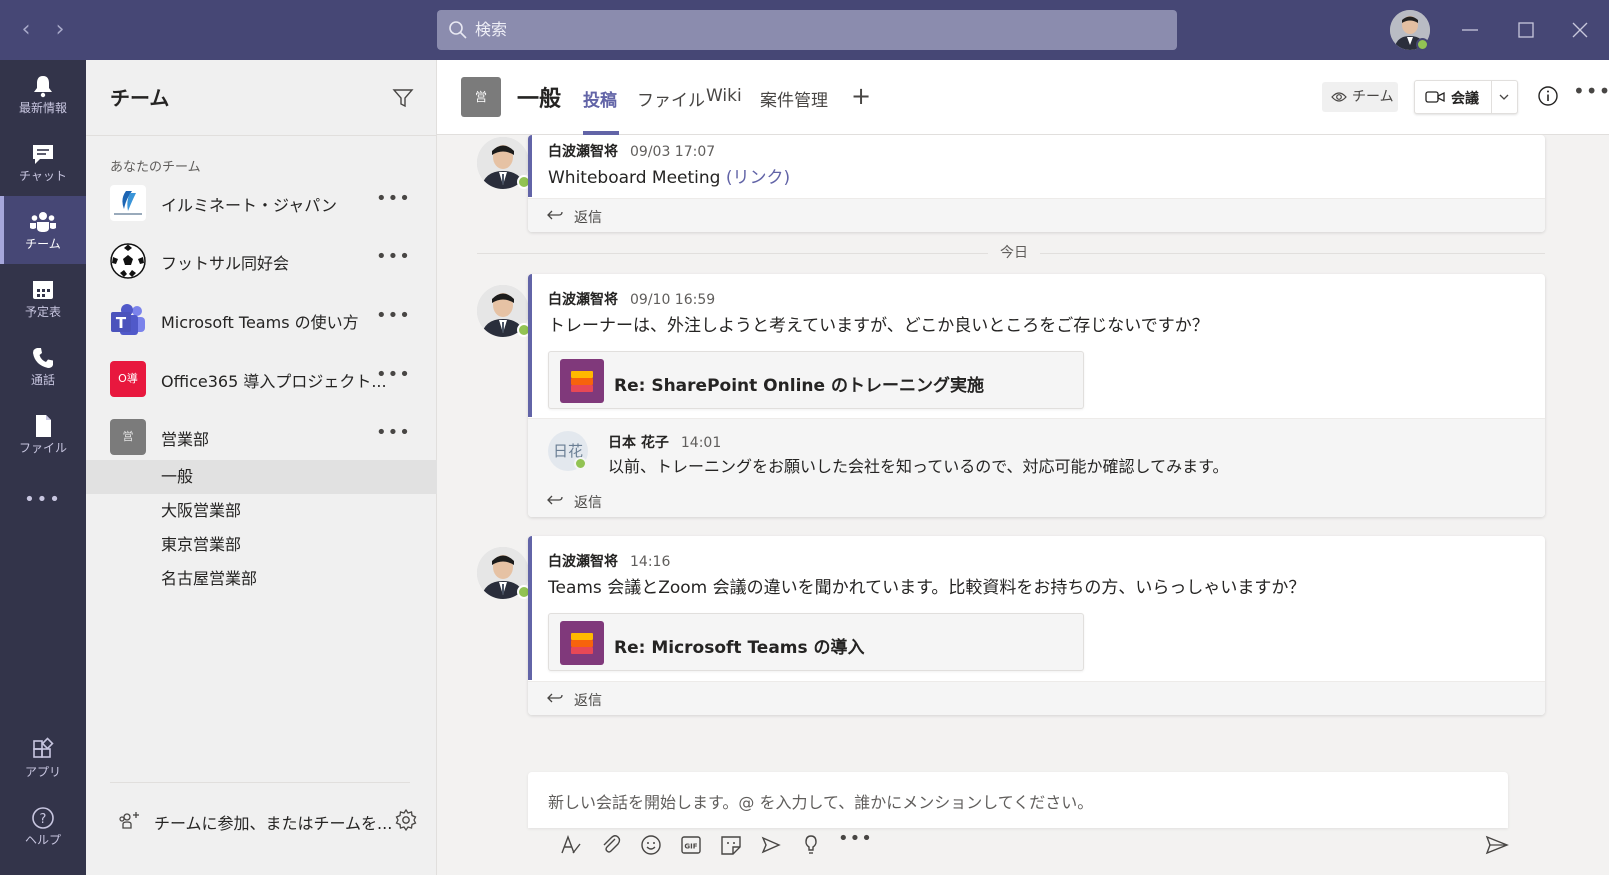 The image size is (1609, 875). I want to click on send-icon, so click(1497, 845).